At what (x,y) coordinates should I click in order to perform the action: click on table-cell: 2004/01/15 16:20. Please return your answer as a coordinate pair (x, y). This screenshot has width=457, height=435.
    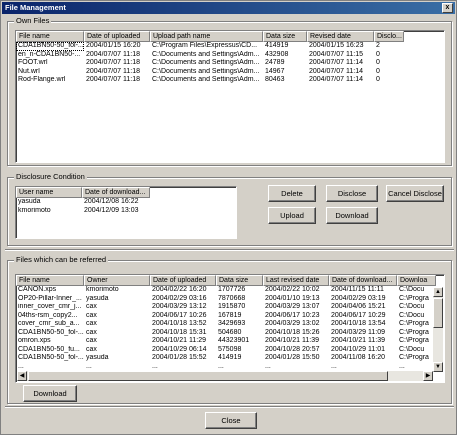
    Looking at the image, I should click on (113, 45).